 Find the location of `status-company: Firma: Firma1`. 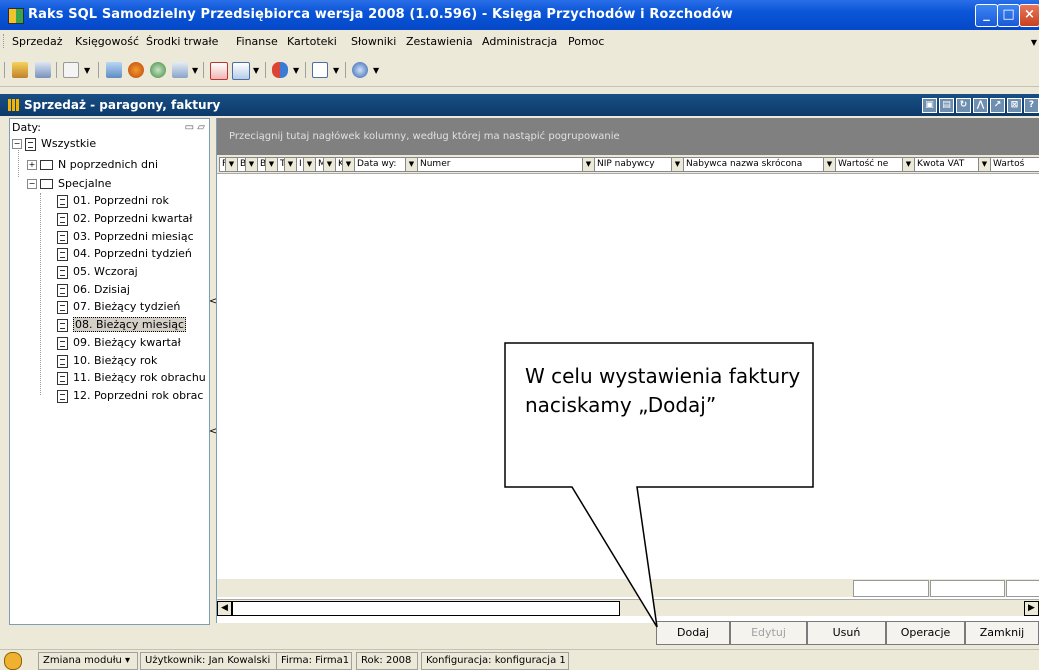

status-company: Firma: Firma1 is located at coordinates (314, 661).